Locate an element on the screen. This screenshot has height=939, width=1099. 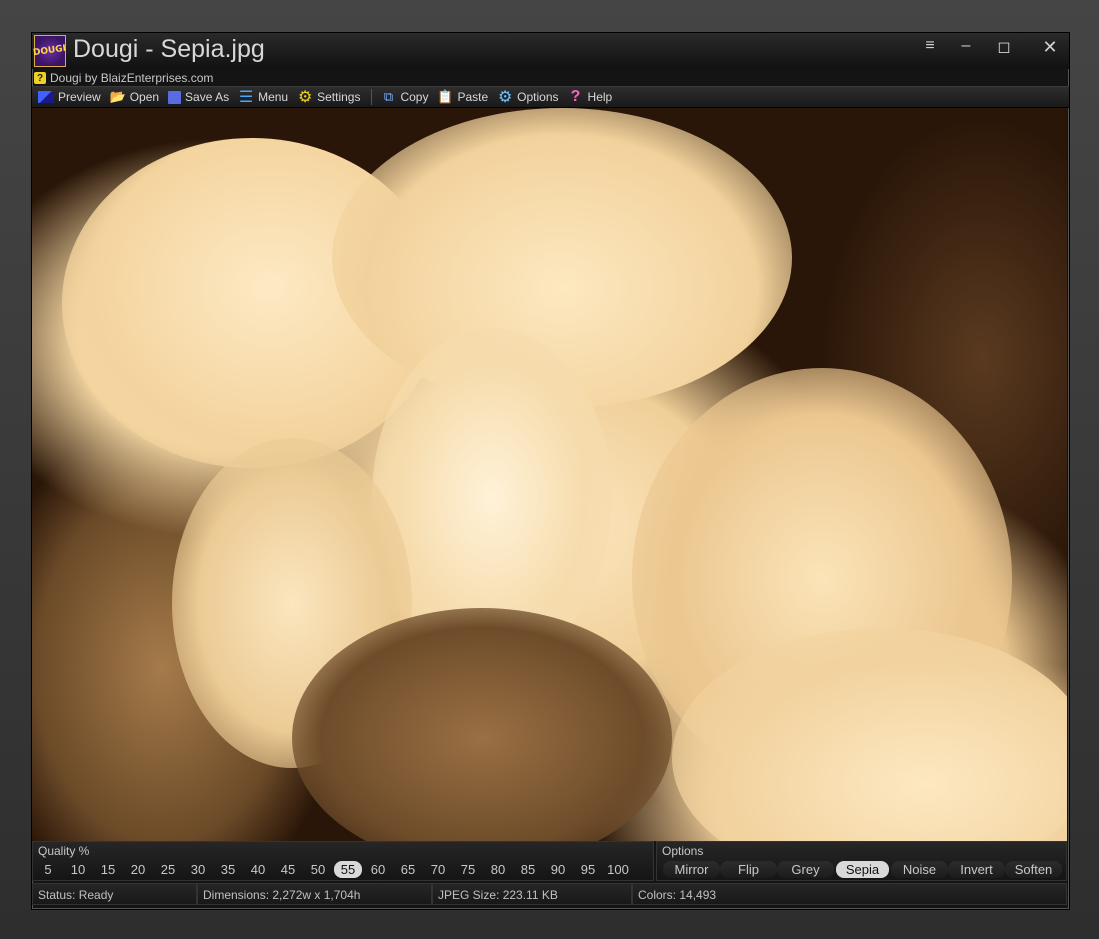
toolbar-label: Menu is located at coordinates (273, 97).